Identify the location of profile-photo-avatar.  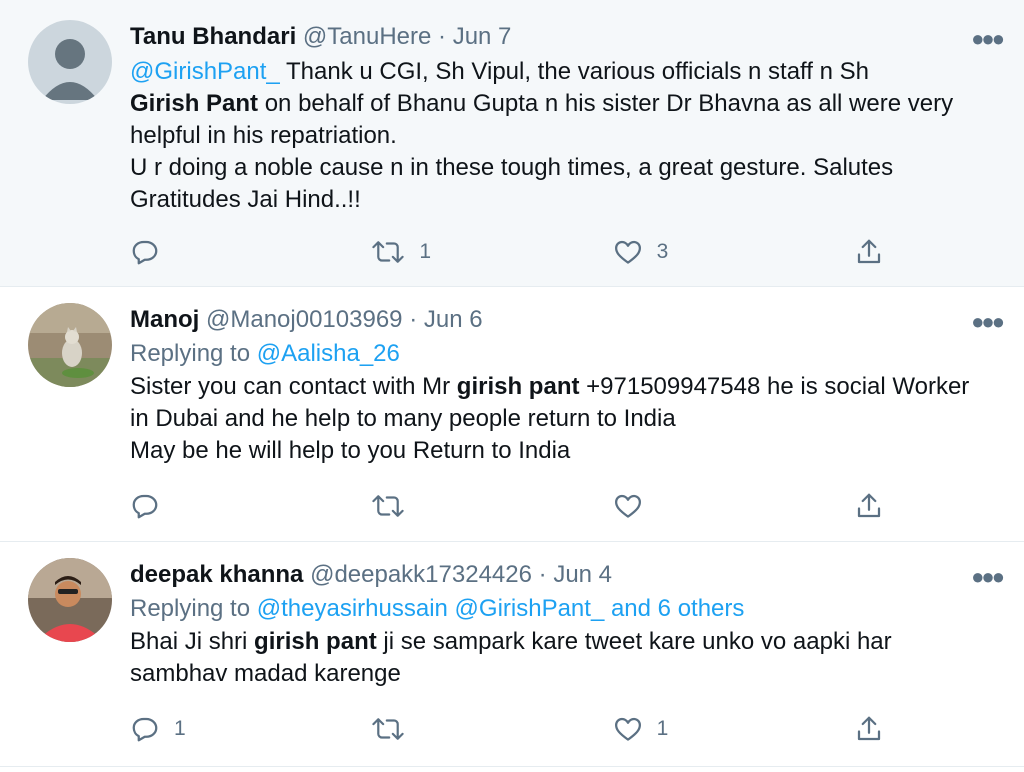
(70, 600).